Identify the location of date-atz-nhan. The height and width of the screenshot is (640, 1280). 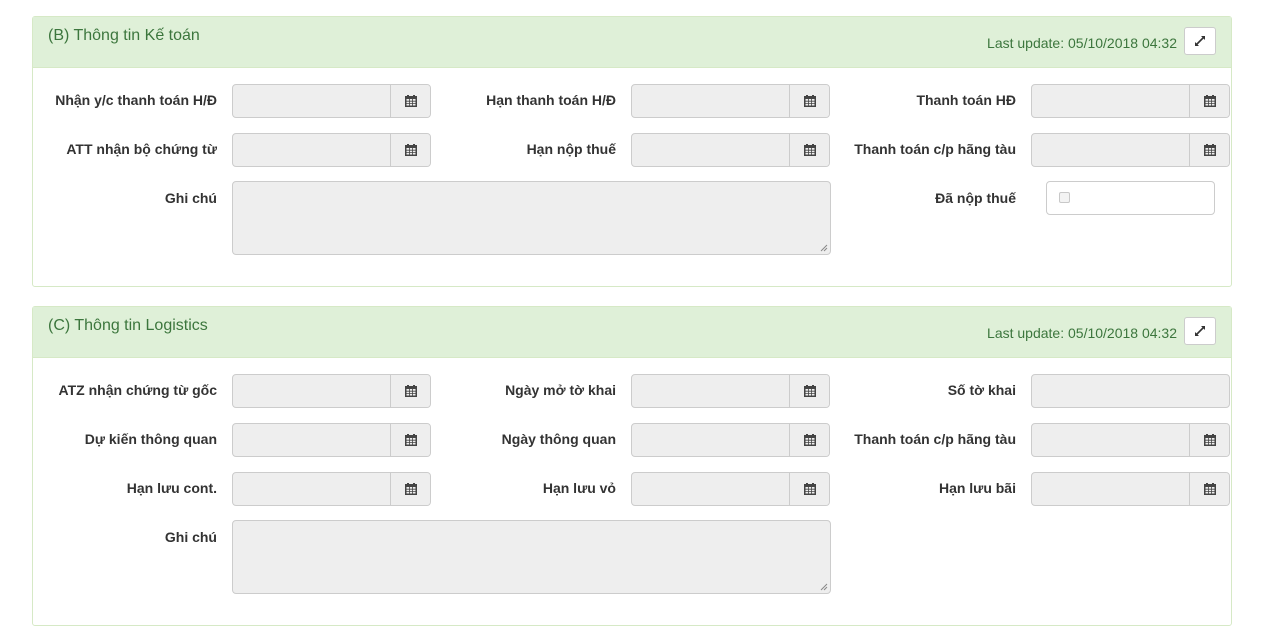
(331, 391).